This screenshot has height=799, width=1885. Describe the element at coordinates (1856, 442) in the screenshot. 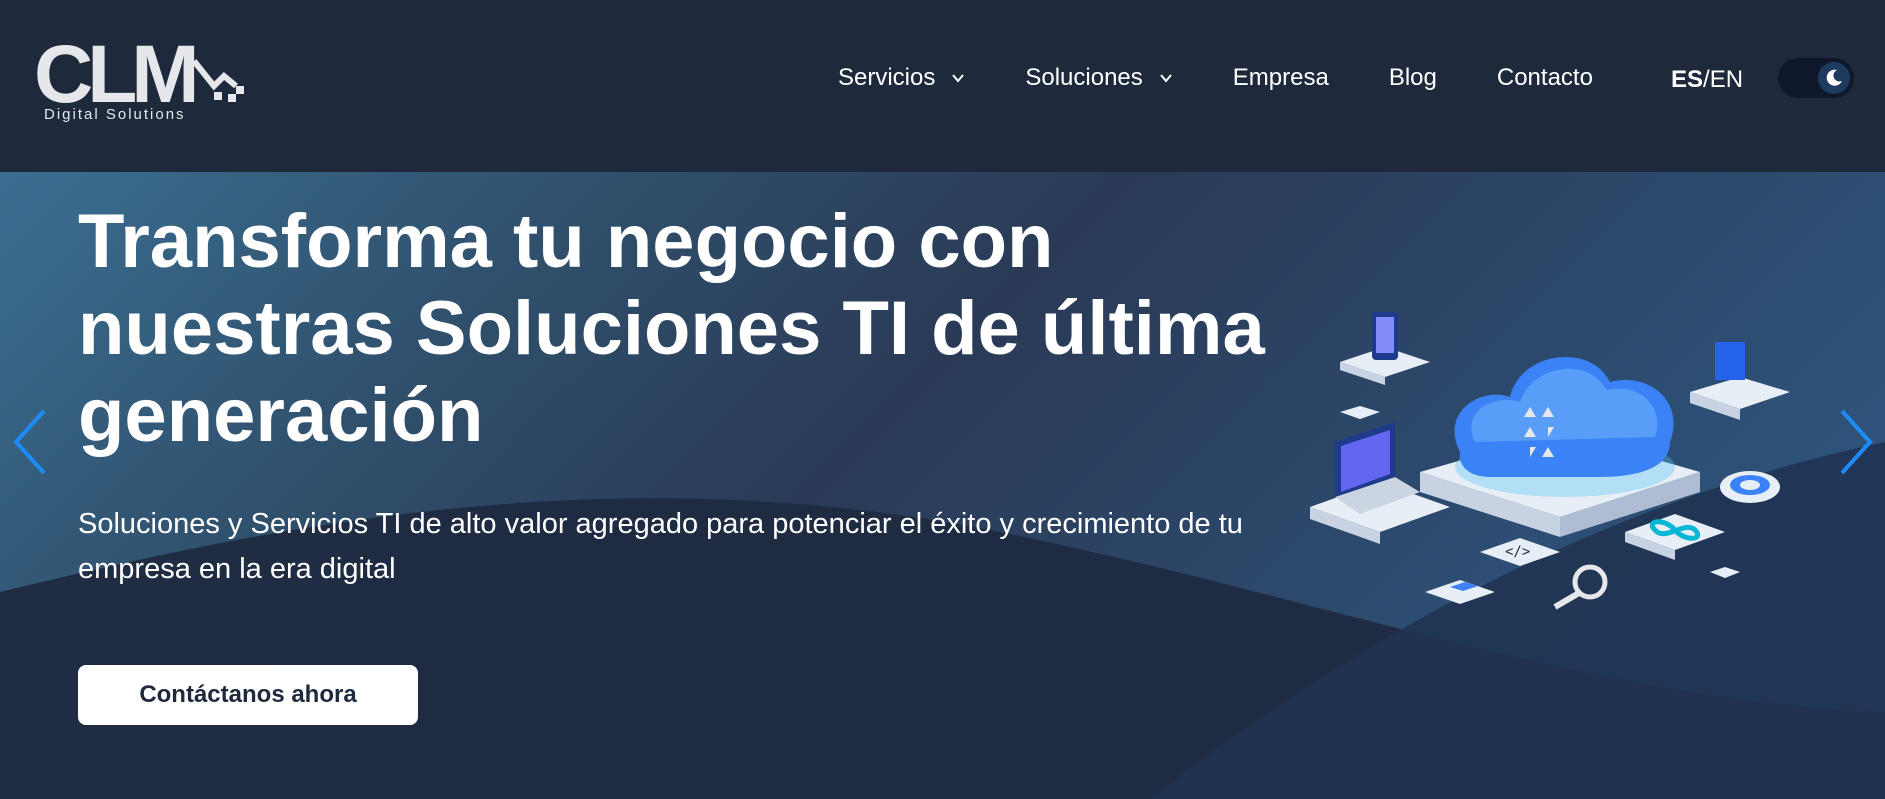

I see `chevron-right-icon` at that location.